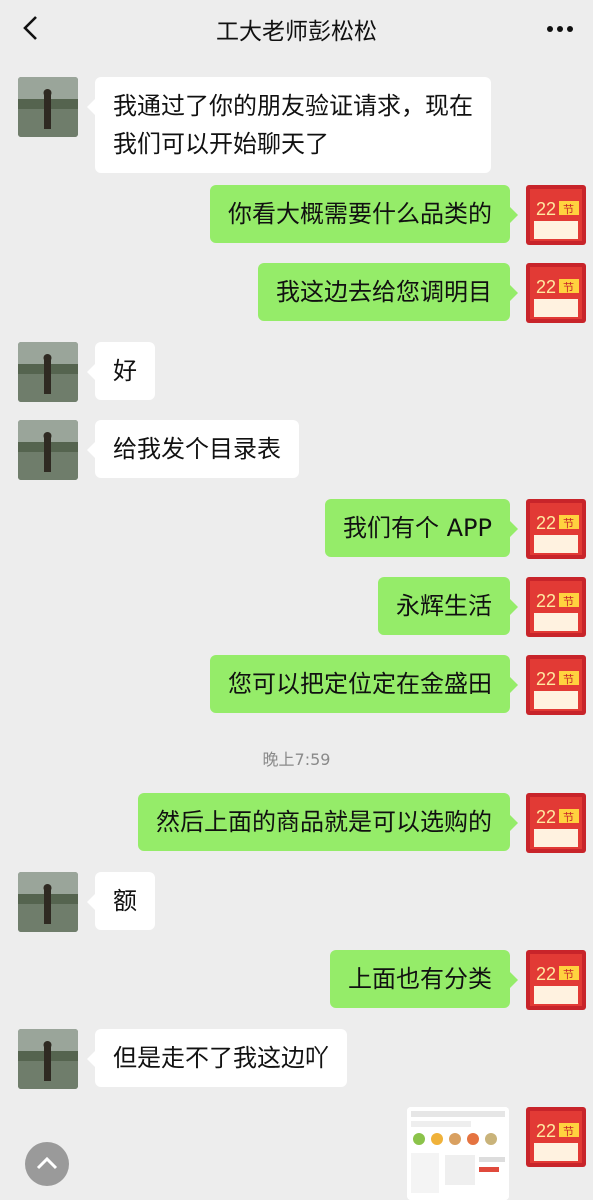  I want to click on message-bubble: 您可以把定位定在金盛田, so click(364, 684).